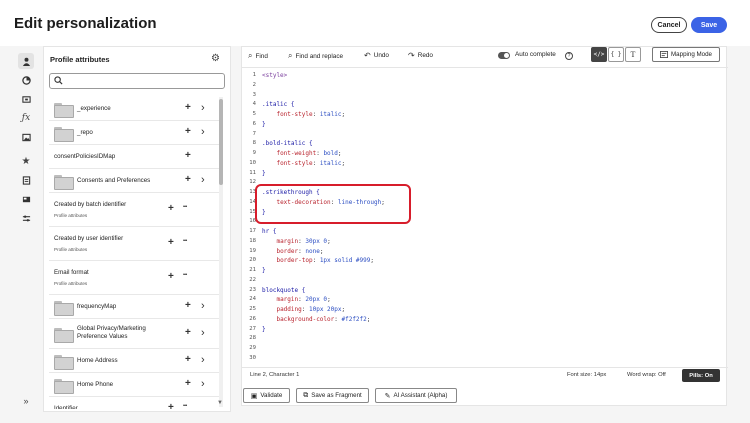 This screenshot has height=423, width=750. What do you see at coordinates (633, 54) in the screenshot?
I see `text-mode-button: T` at bounding box center [633, 54].